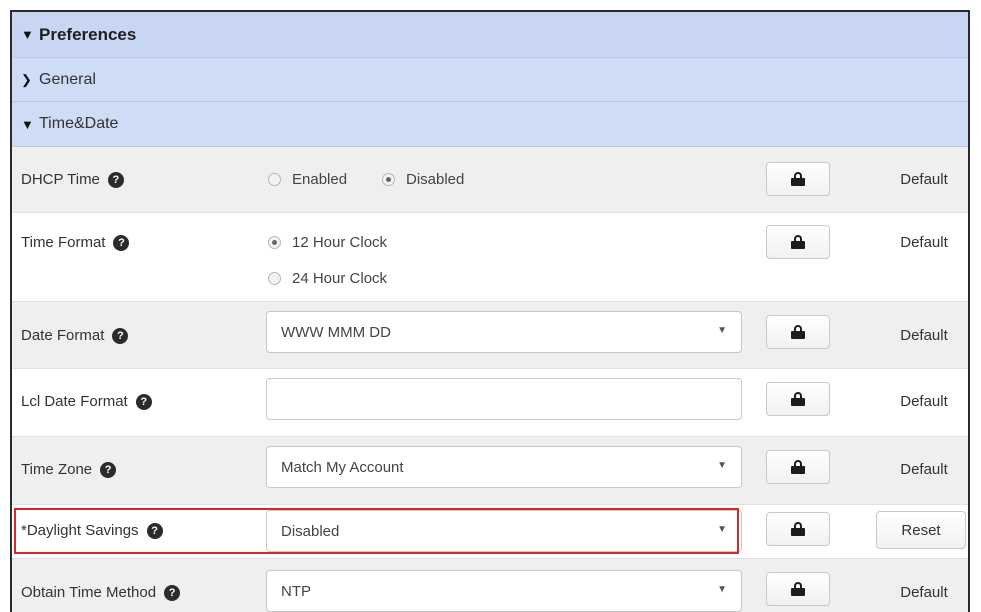  Describe the element at coordinates (327, 278) in the screenshot. I see `time-format-24h-radio: 24 Hour Clock` at that location.